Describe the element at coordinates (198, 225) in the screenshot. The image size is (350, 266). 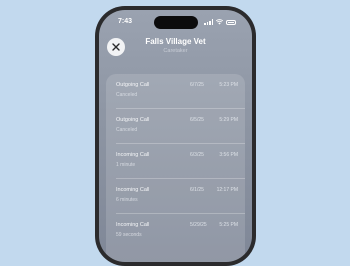
I see `call-date: 5/29/25` at that location.